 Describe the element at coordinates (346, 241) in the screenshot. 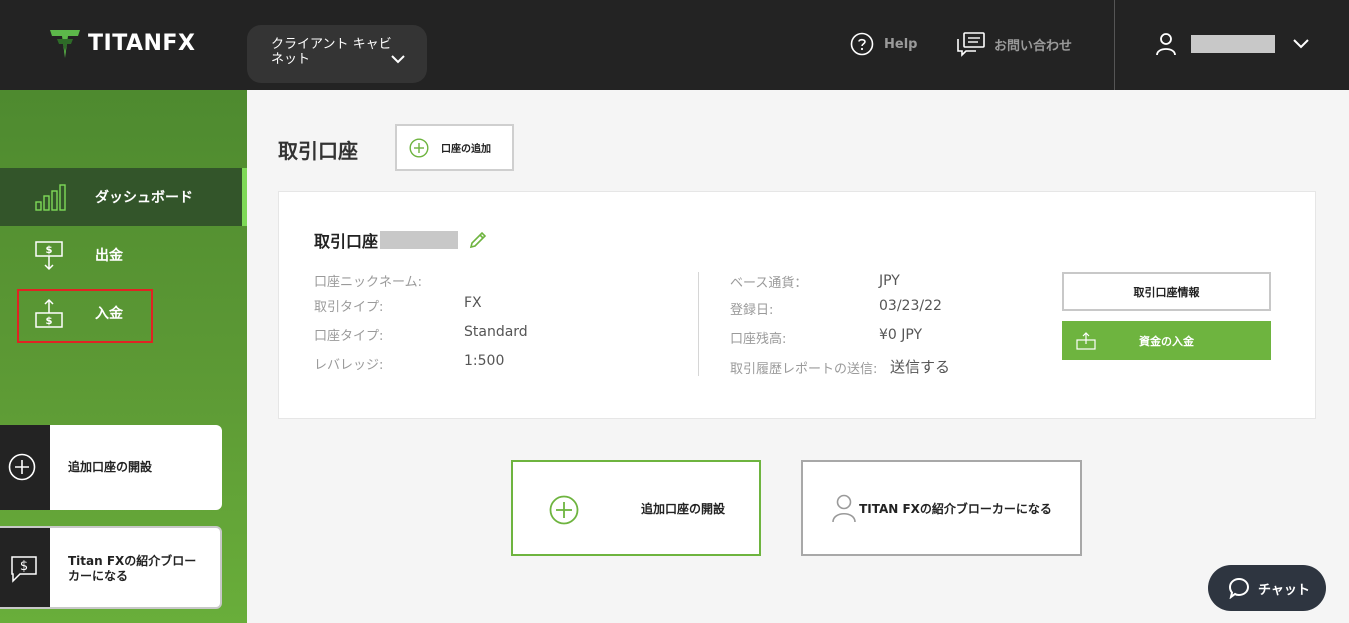

I see `account-title-text: 取引口座` at that location.